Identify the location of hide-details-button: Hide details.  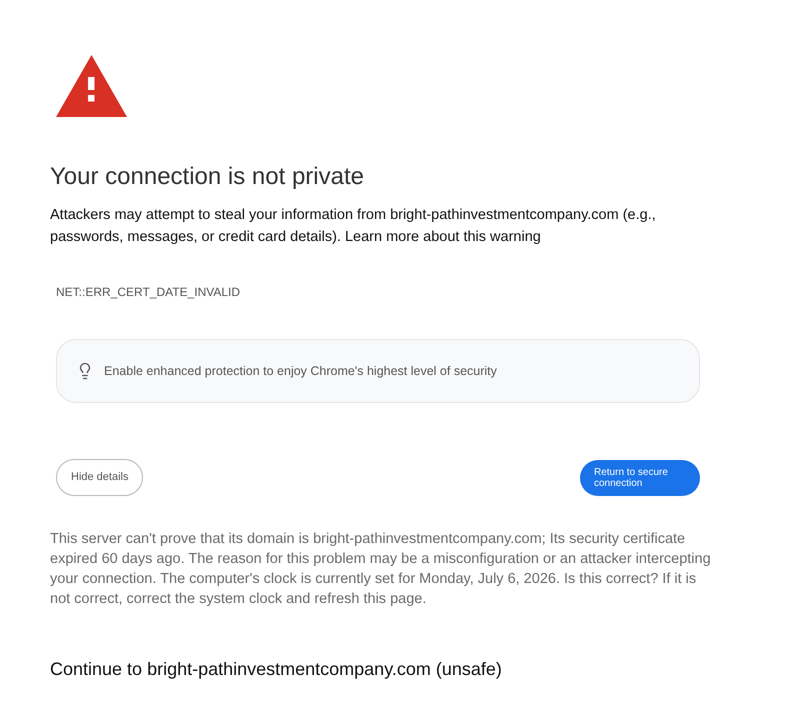
(100, 477).